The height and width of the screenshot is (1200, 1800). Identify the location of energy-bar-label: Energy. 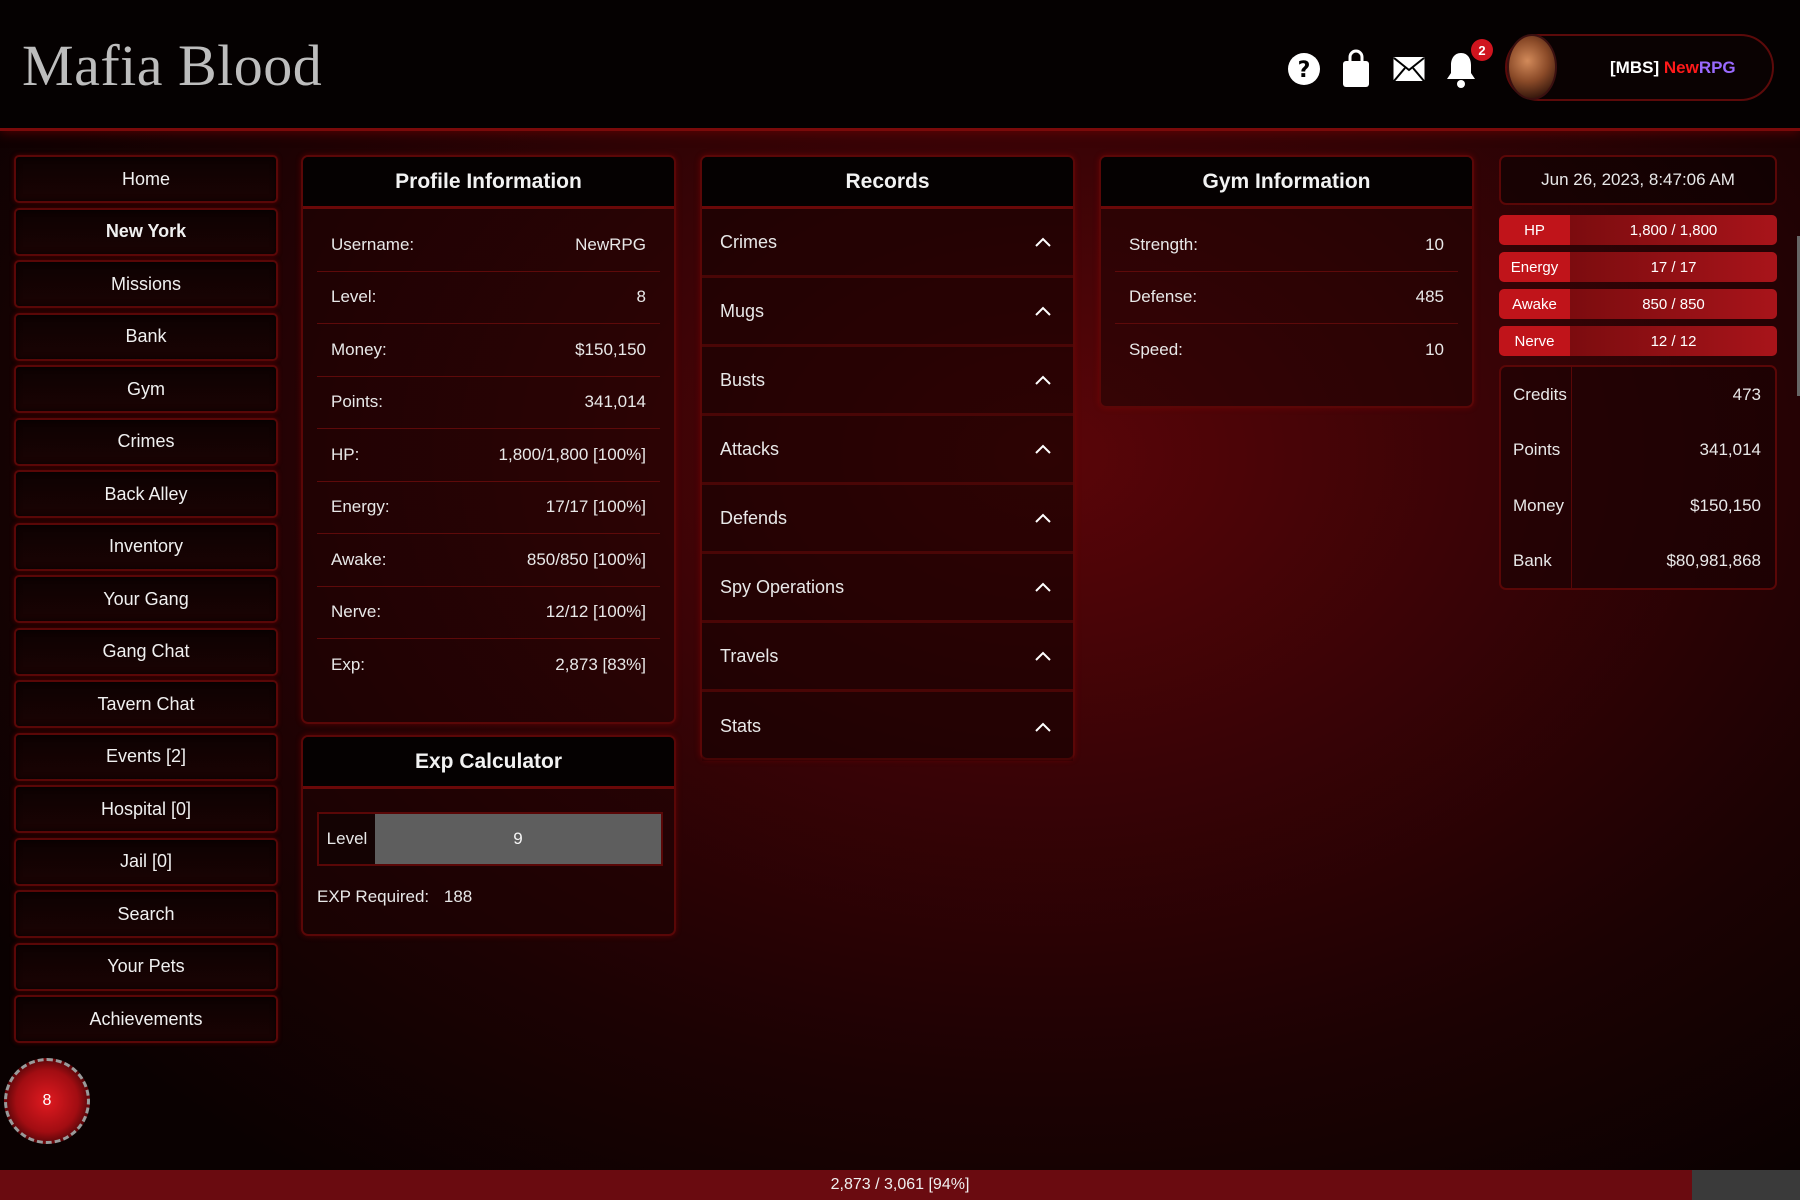
(1534, 267).